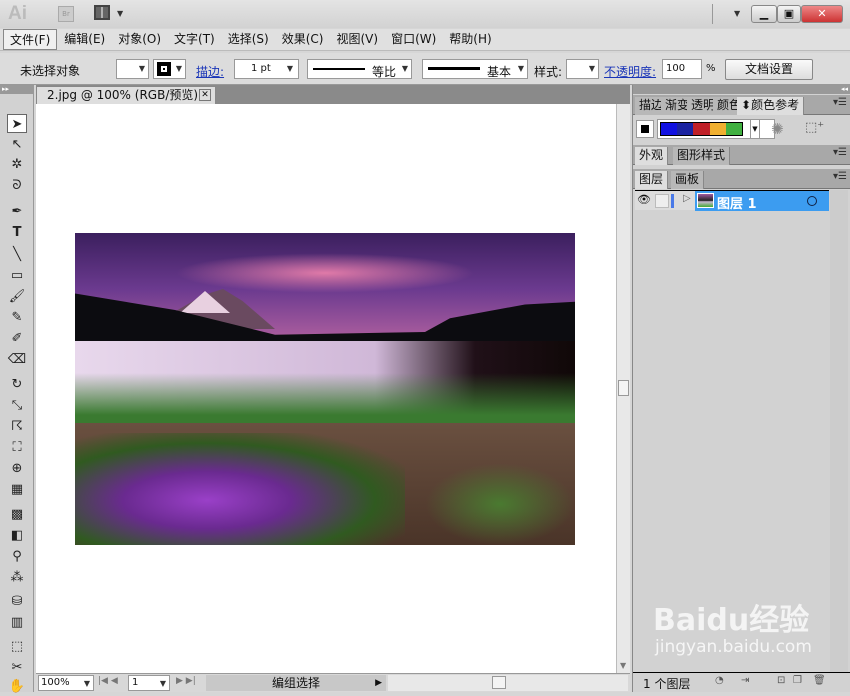 The image size is (850, 696). What do you see at coordinates (17, 601) in the screenshot?
I see `symbol-sprayer-tool-icon: ⛁` at bounding box center [17, 601].